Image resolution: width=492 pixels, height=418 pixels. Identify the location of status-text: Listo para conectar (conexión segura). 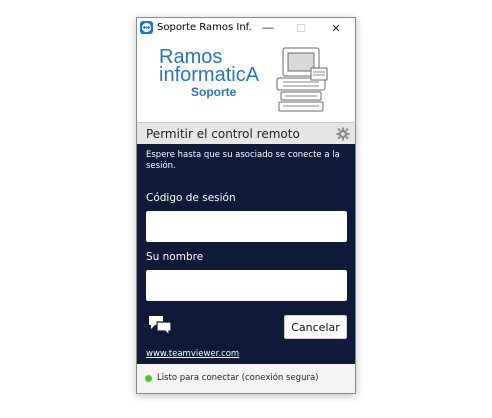
(238, 378).